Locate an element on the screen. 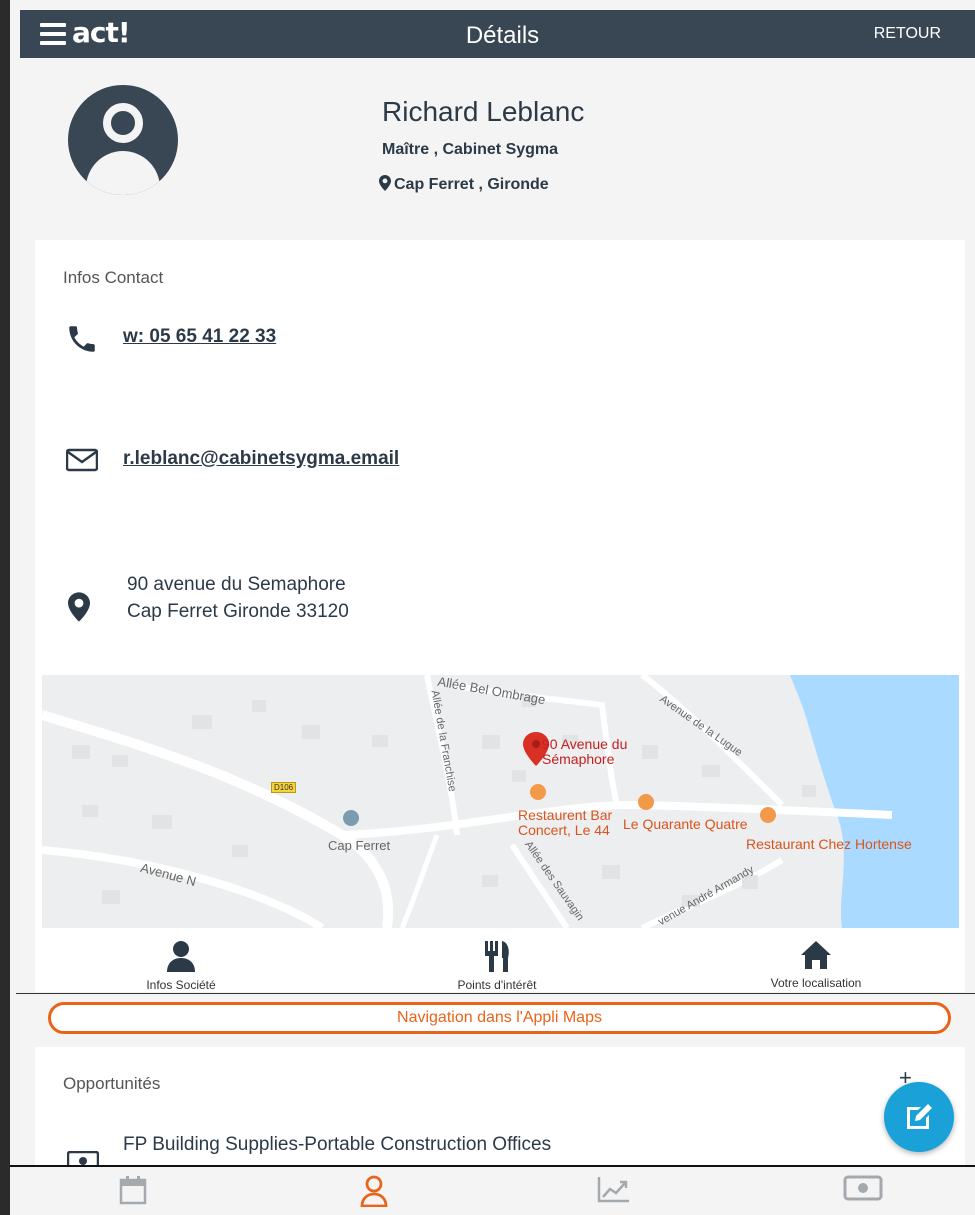  opportunities-section-title: Opportunités is located at coordinates (112, 1083).